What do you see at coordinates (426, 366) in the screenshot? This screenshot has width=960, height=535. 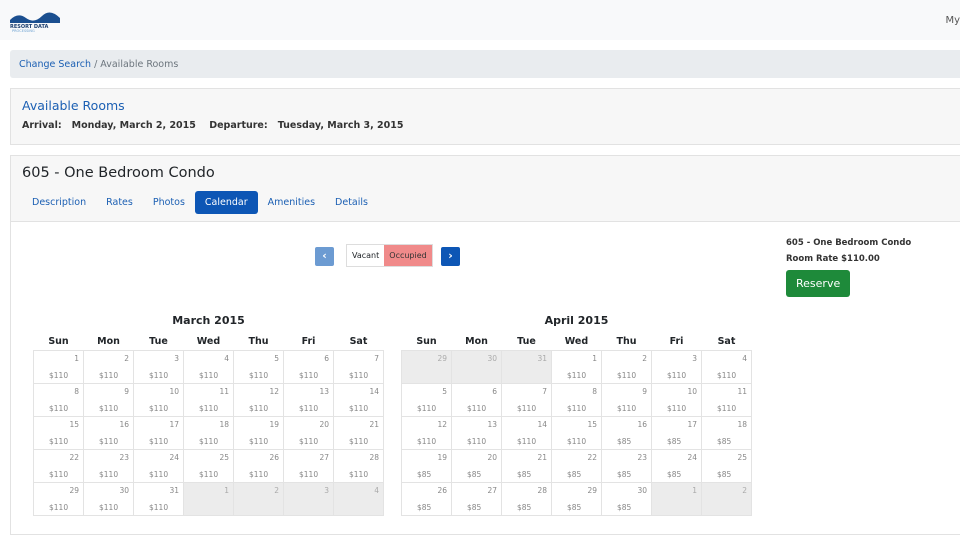 I see `calendar-day: 29` at bounding box center [426, 366].